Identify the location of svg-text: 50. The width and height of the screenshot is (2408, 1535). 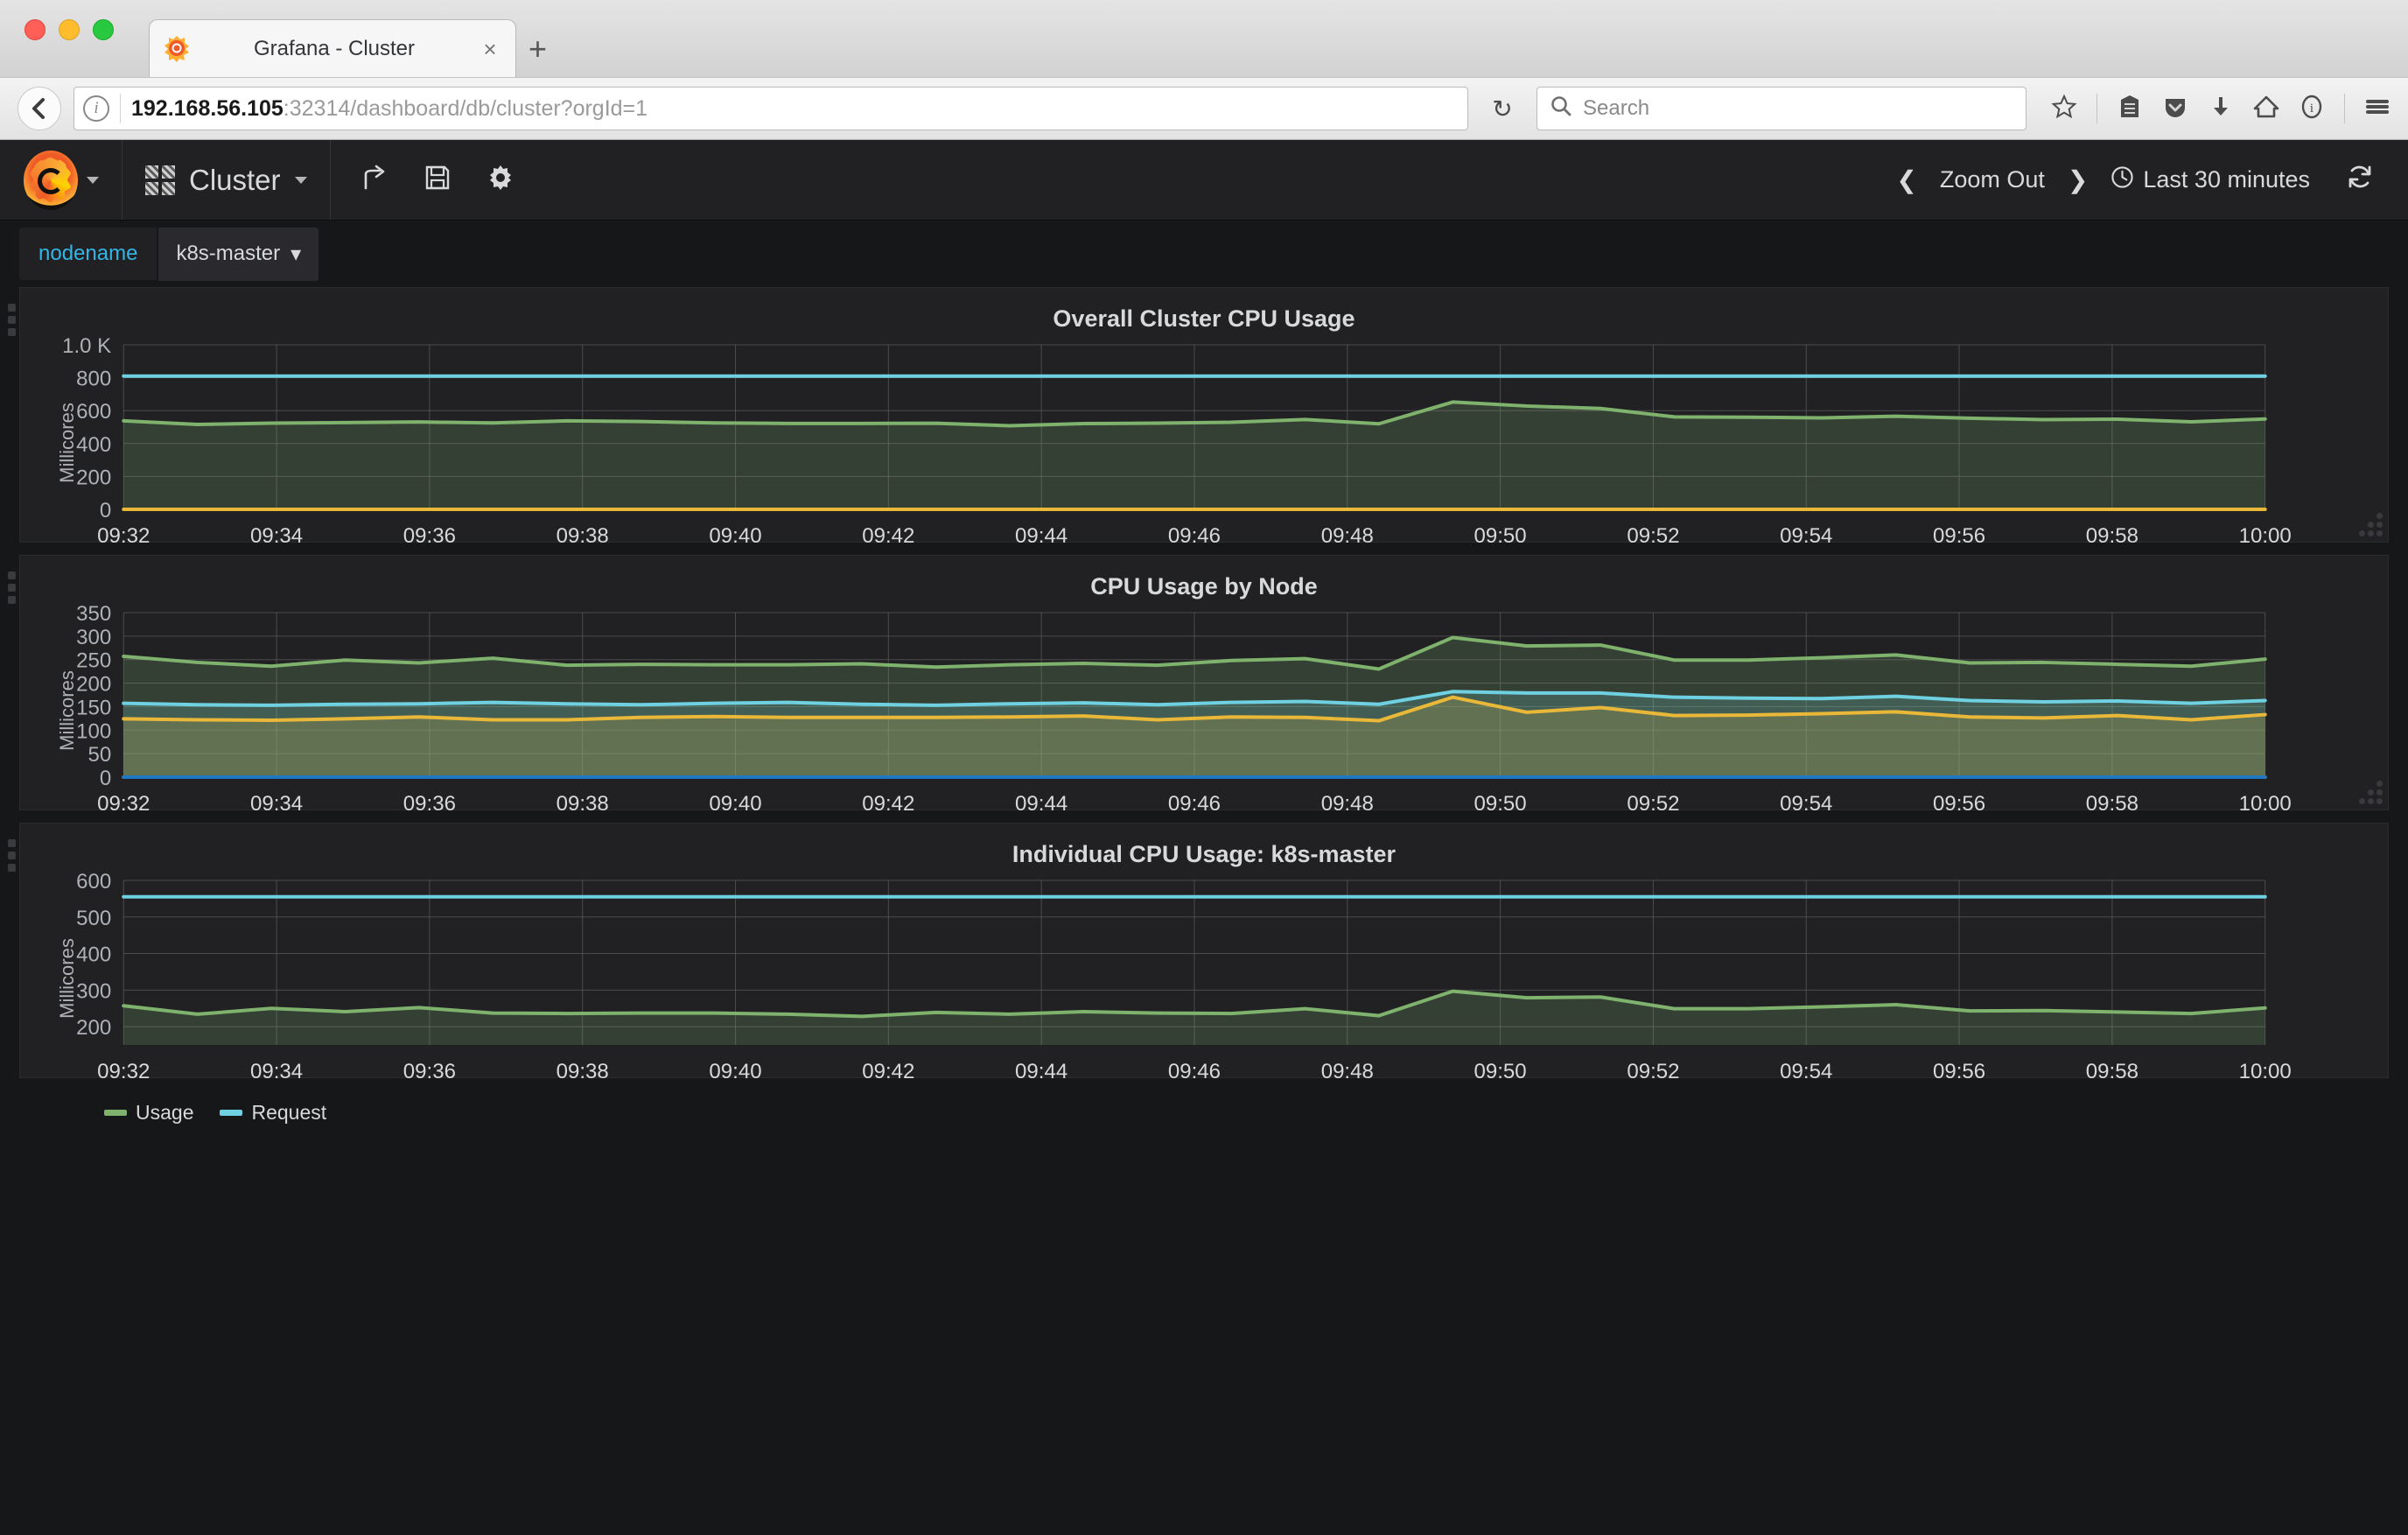
(99, 755).